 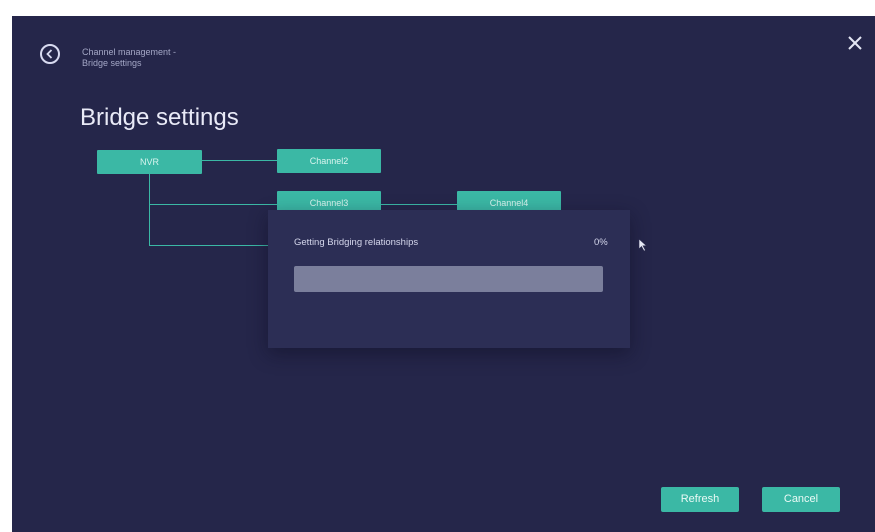 I want to click on close-icon, so click(x=855, y=43).